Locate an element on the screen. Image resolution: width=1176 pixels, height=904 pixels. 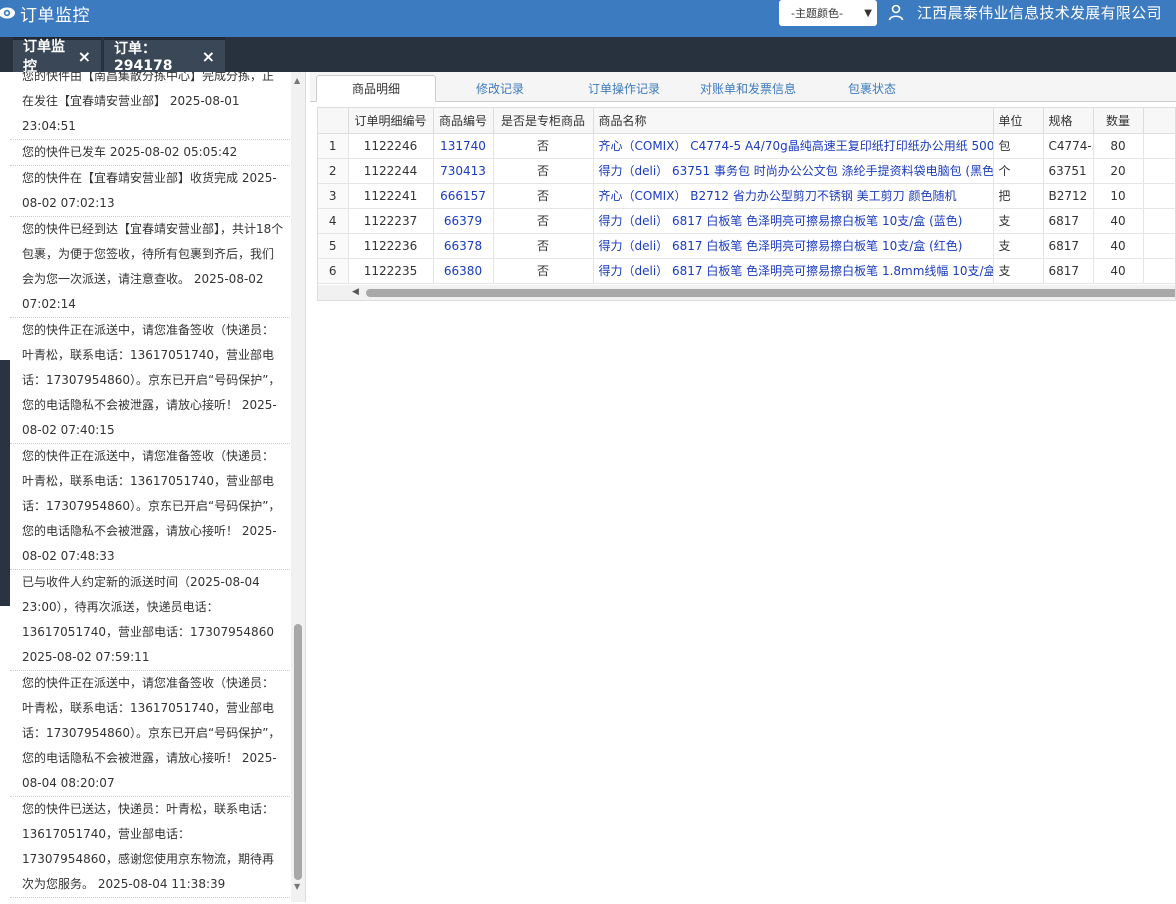
table-cell: 40 is located at coordinates (1118, 246).